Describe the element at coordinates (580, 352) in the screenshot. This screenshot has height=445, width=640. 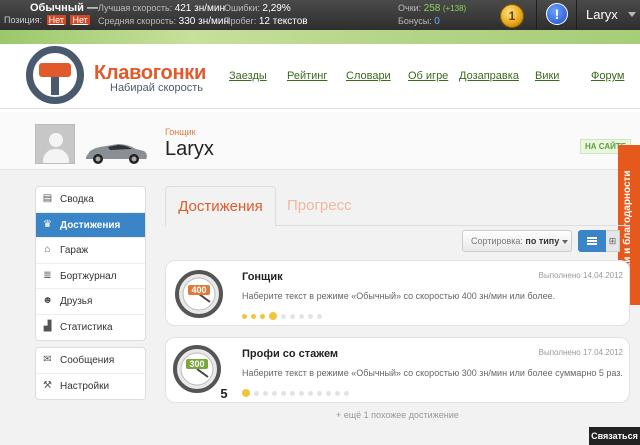
I see `achievement-date: Выполнено 17.04.2012` at that location.